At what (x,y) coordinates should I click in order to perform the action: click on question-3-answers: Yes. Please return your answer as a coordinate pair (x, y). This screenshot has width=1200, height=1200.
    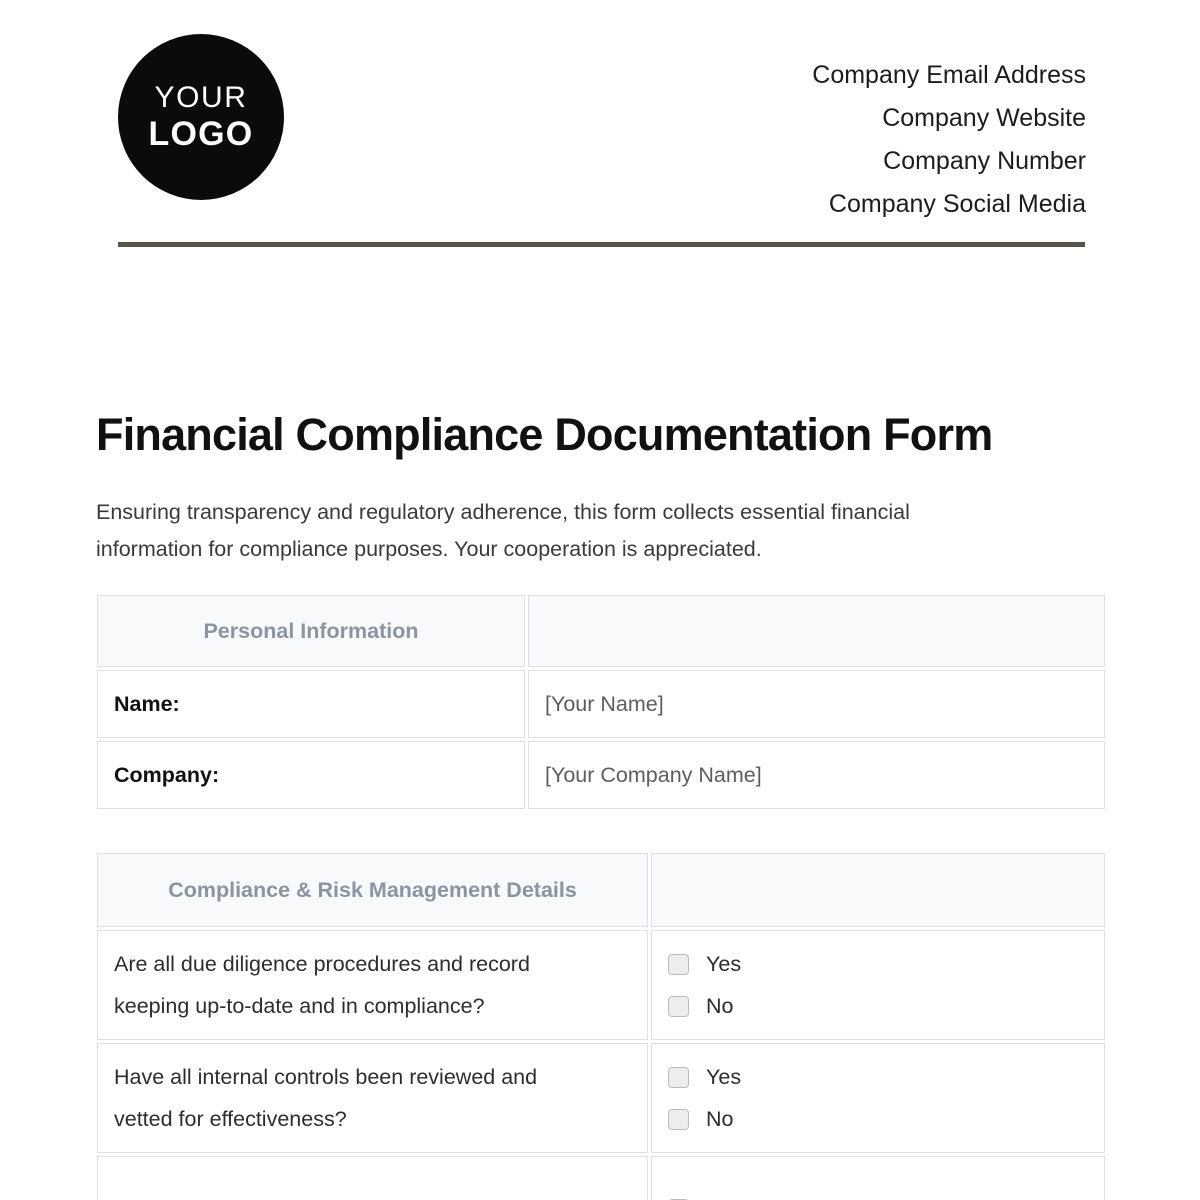
    Looking at the image, I should click on (878, 1178).